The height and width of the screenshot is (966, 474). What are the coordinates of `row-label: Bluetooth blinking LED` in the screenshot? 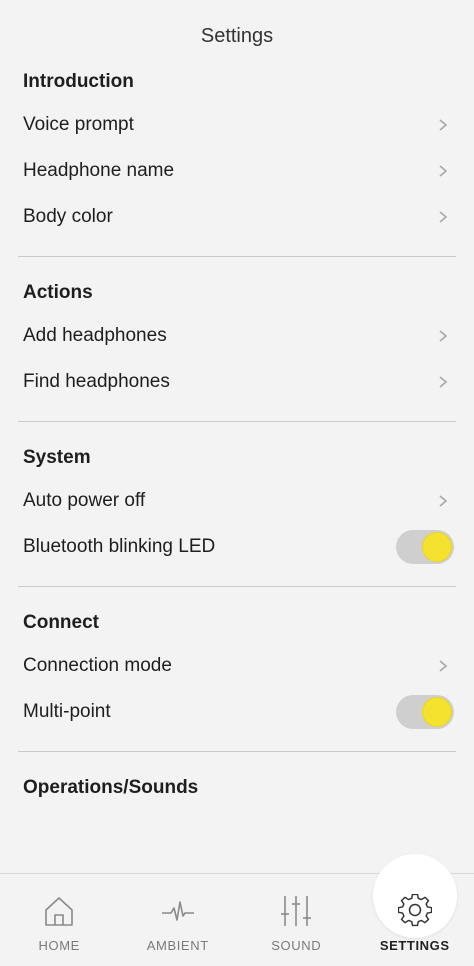 It's located at (119, 546).